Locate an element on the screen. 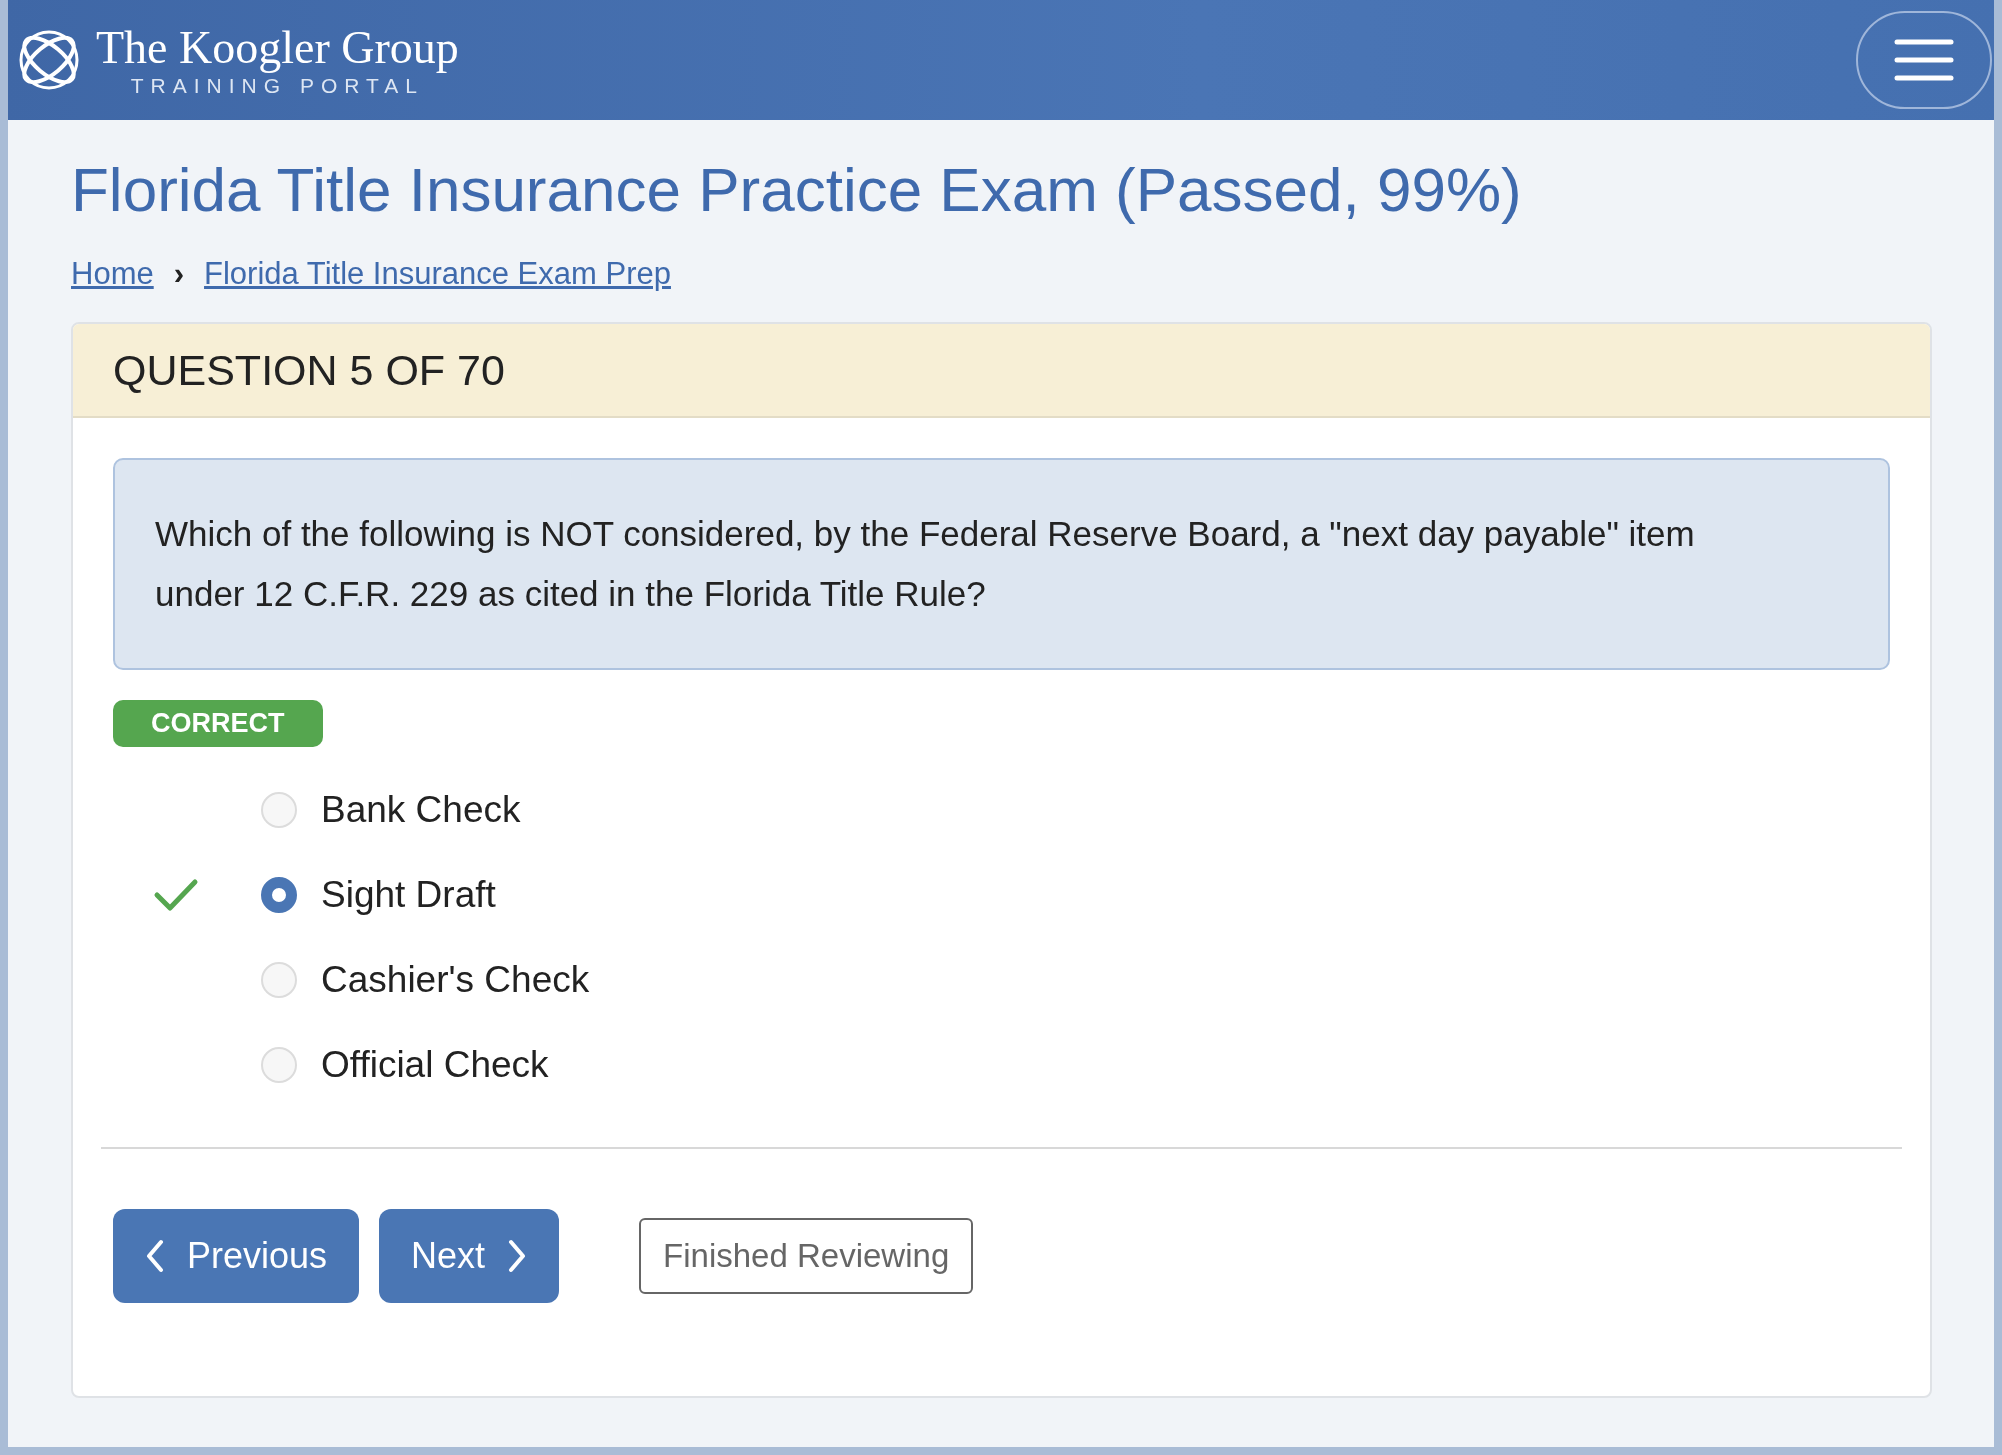 This screenshot has height=1455, width=2002. radio-button is located at coordinates (279, 894).